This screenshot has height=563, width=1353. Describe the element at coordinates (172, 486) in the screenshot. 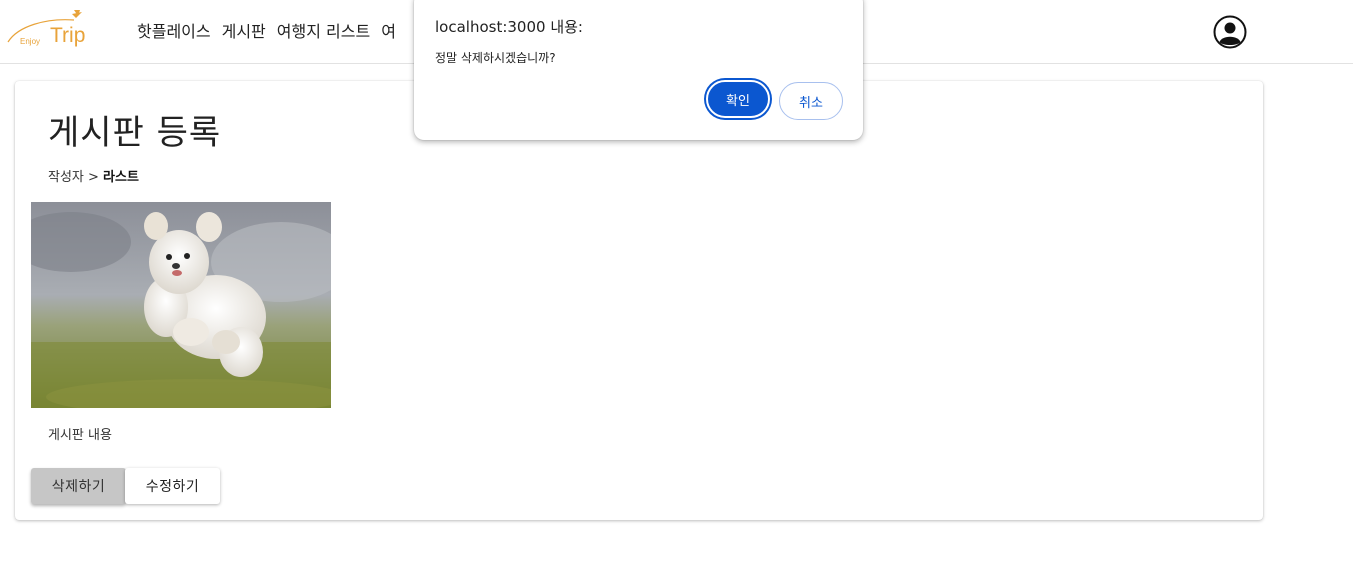

I see `edit-button: 수정하기` at that location.